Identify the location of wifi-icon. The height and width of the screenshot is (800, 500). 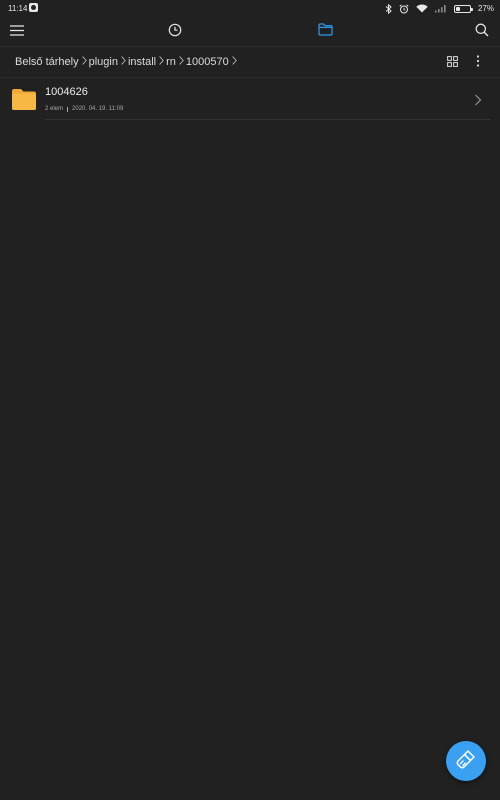
(422, 8).